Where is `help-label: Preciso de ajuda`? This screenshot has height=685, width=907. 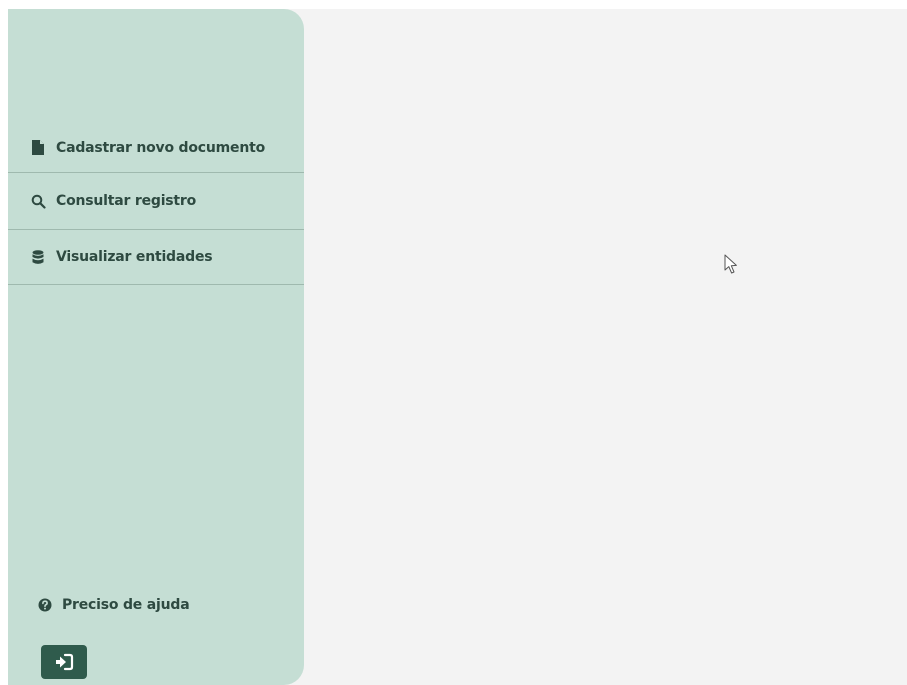 help-label: Preciso de ajuda is located at coordinates (126, 605).